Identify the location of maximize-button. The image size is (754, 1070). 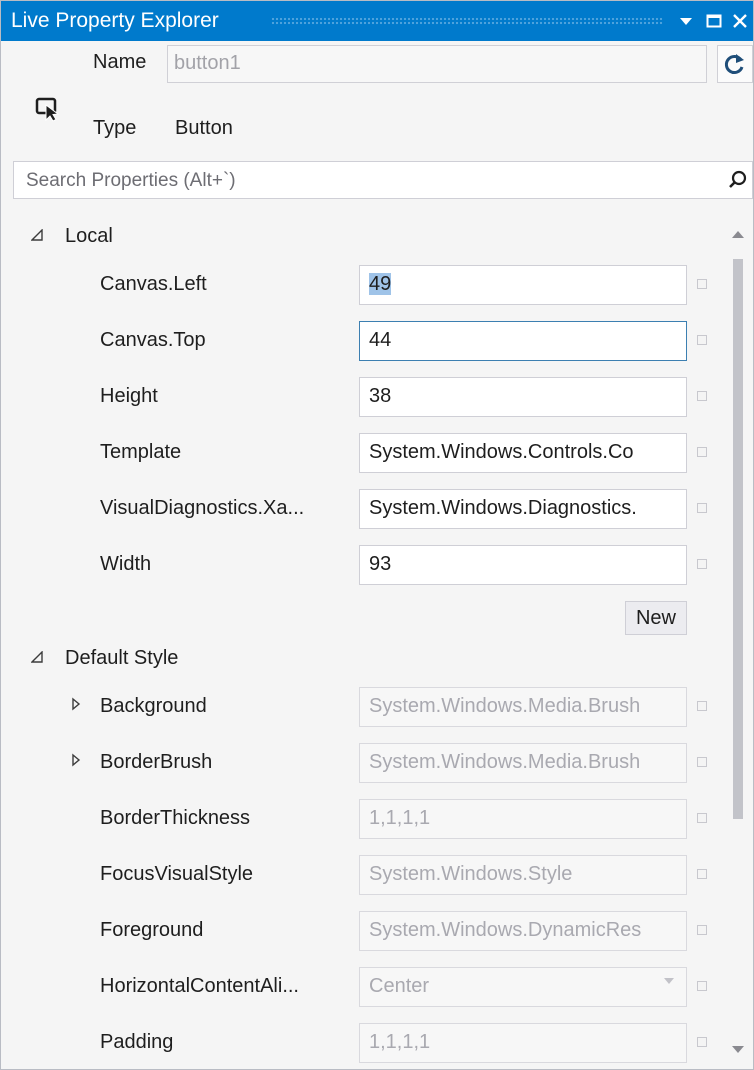
(714, 21).